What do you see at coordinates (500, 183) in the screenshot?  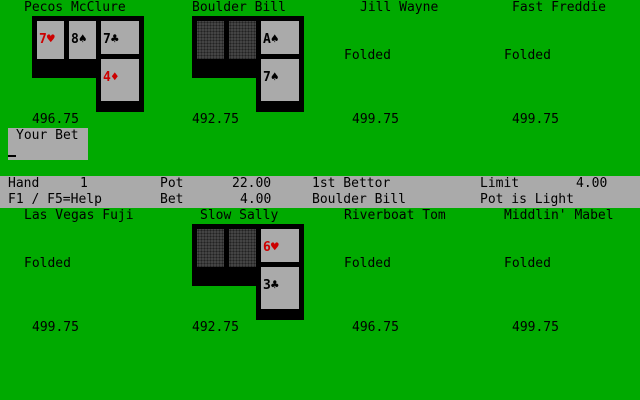 I see `limit-label: Limit` at bounding box center [500, 183].